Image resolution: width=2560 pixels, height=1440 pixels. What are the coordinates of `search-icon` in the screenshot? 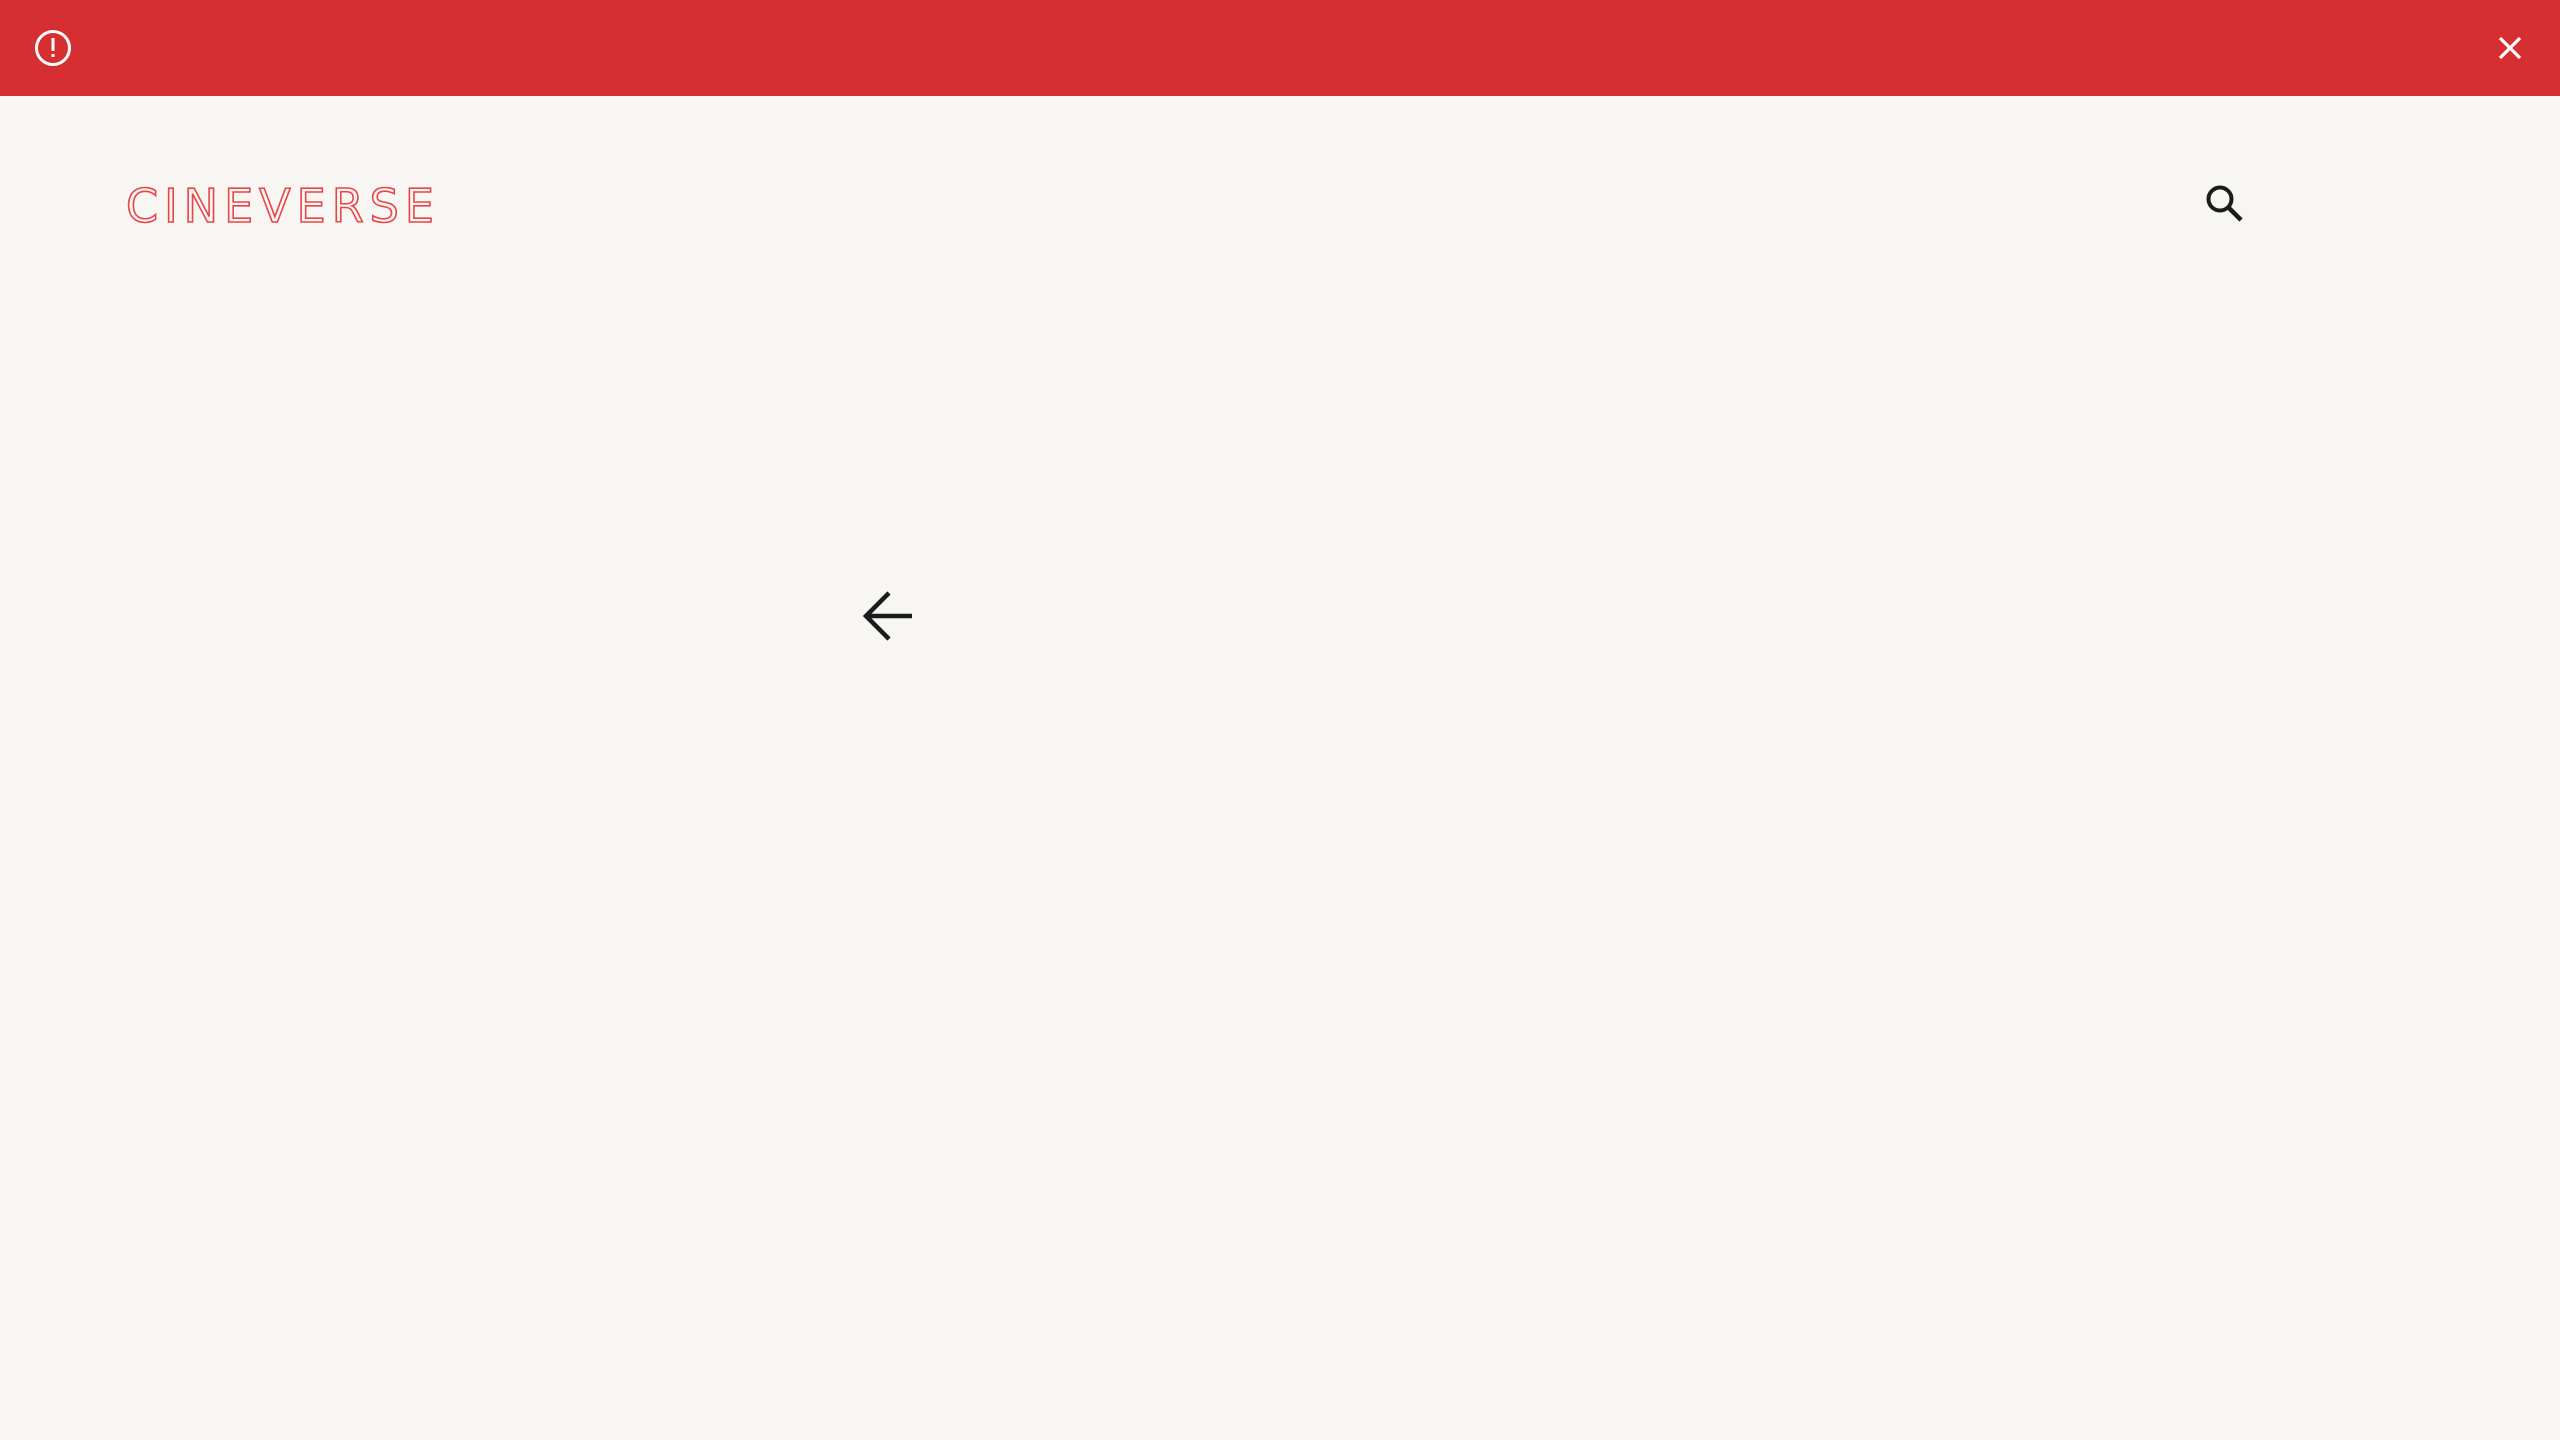 It's located at (2225, 204).